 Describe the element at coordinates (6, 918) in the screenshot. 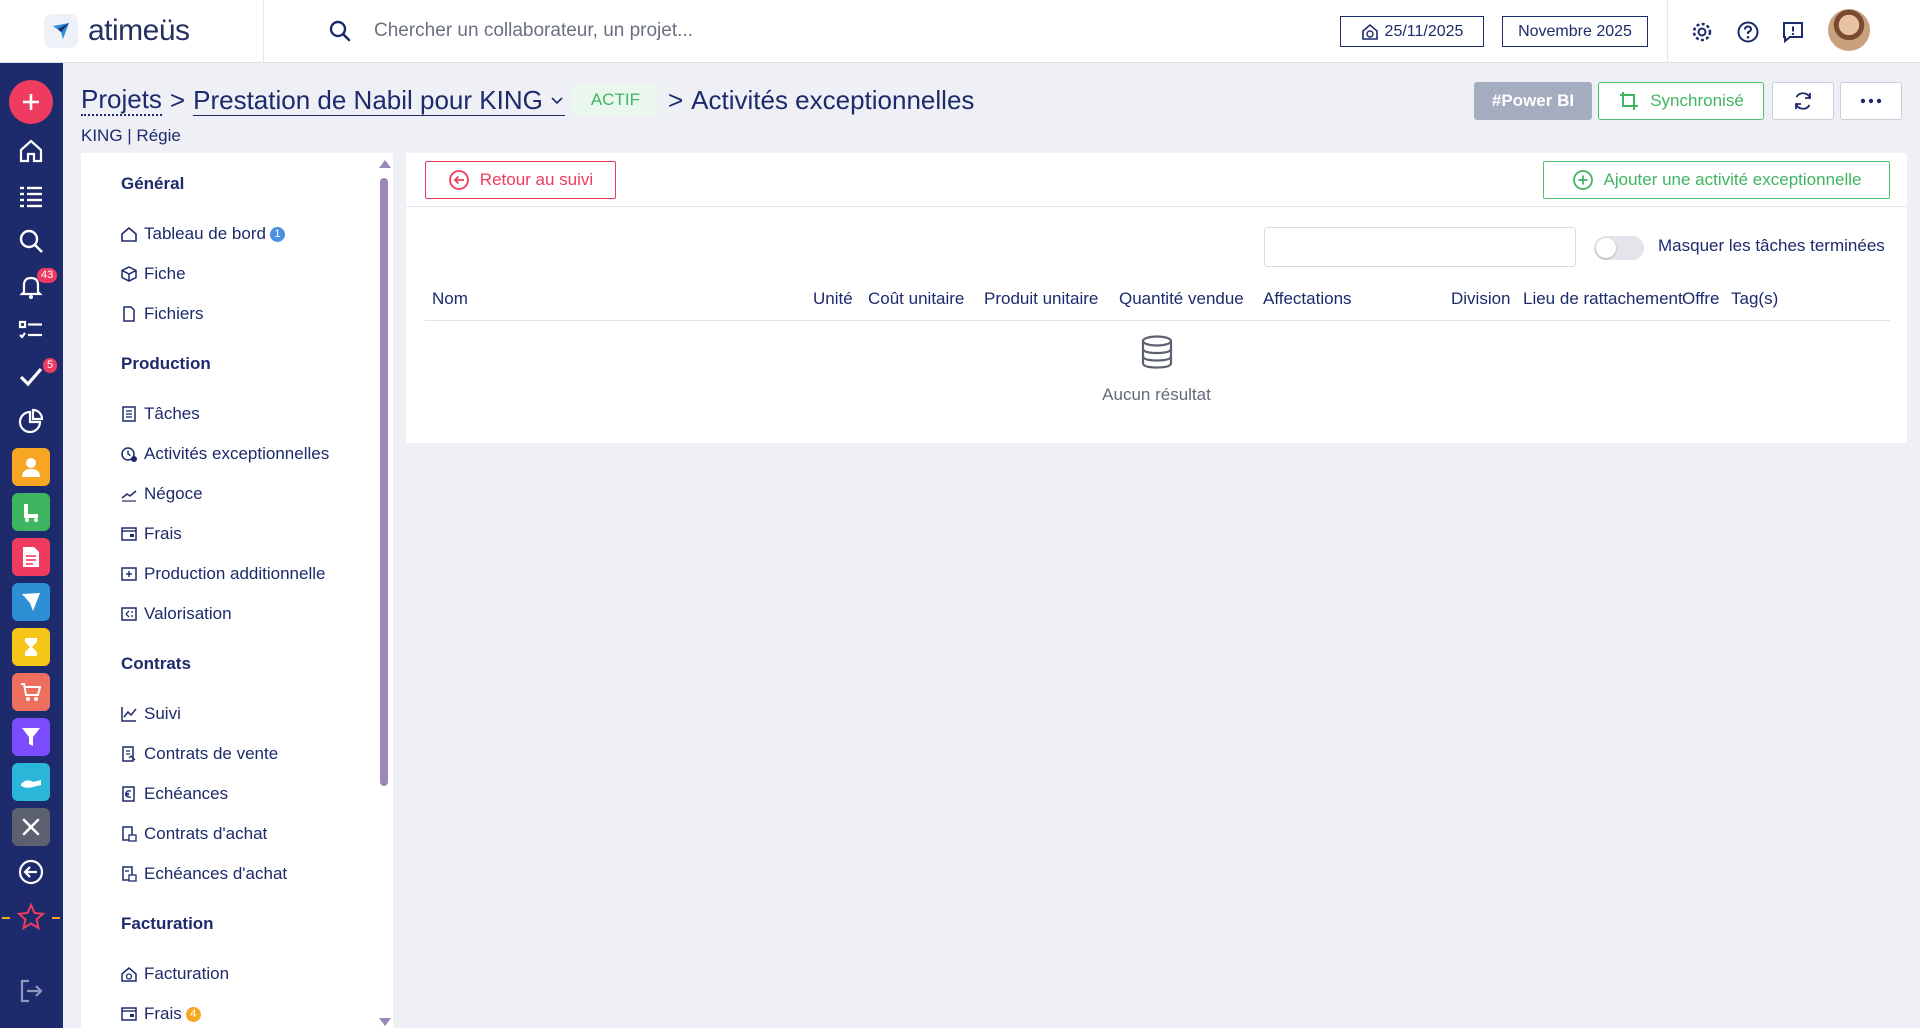

I see `favorites-marker-left` at that location.